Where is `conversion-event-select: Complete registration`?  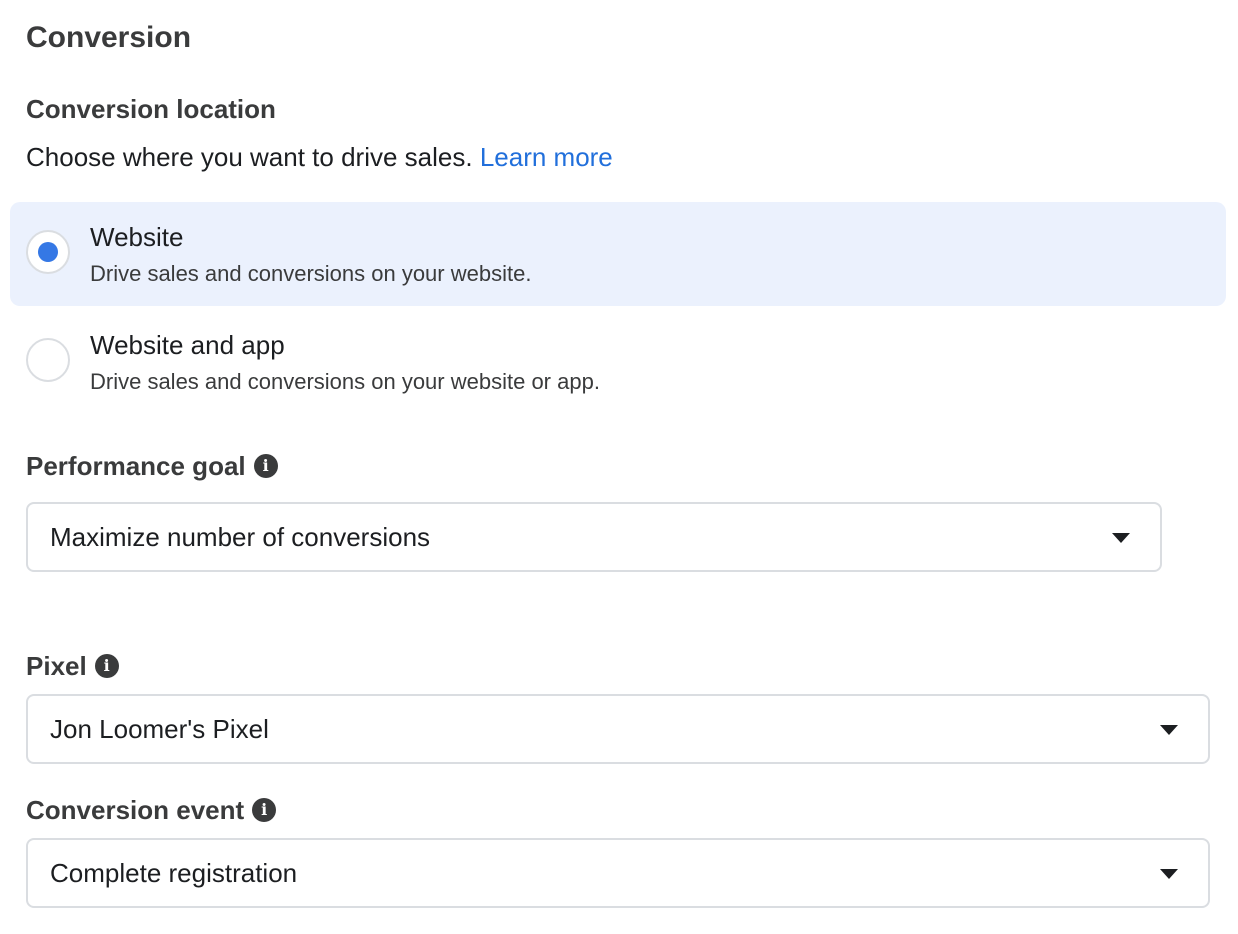
conversion-event-select: Complete registration is located at coordinates (618, 873).